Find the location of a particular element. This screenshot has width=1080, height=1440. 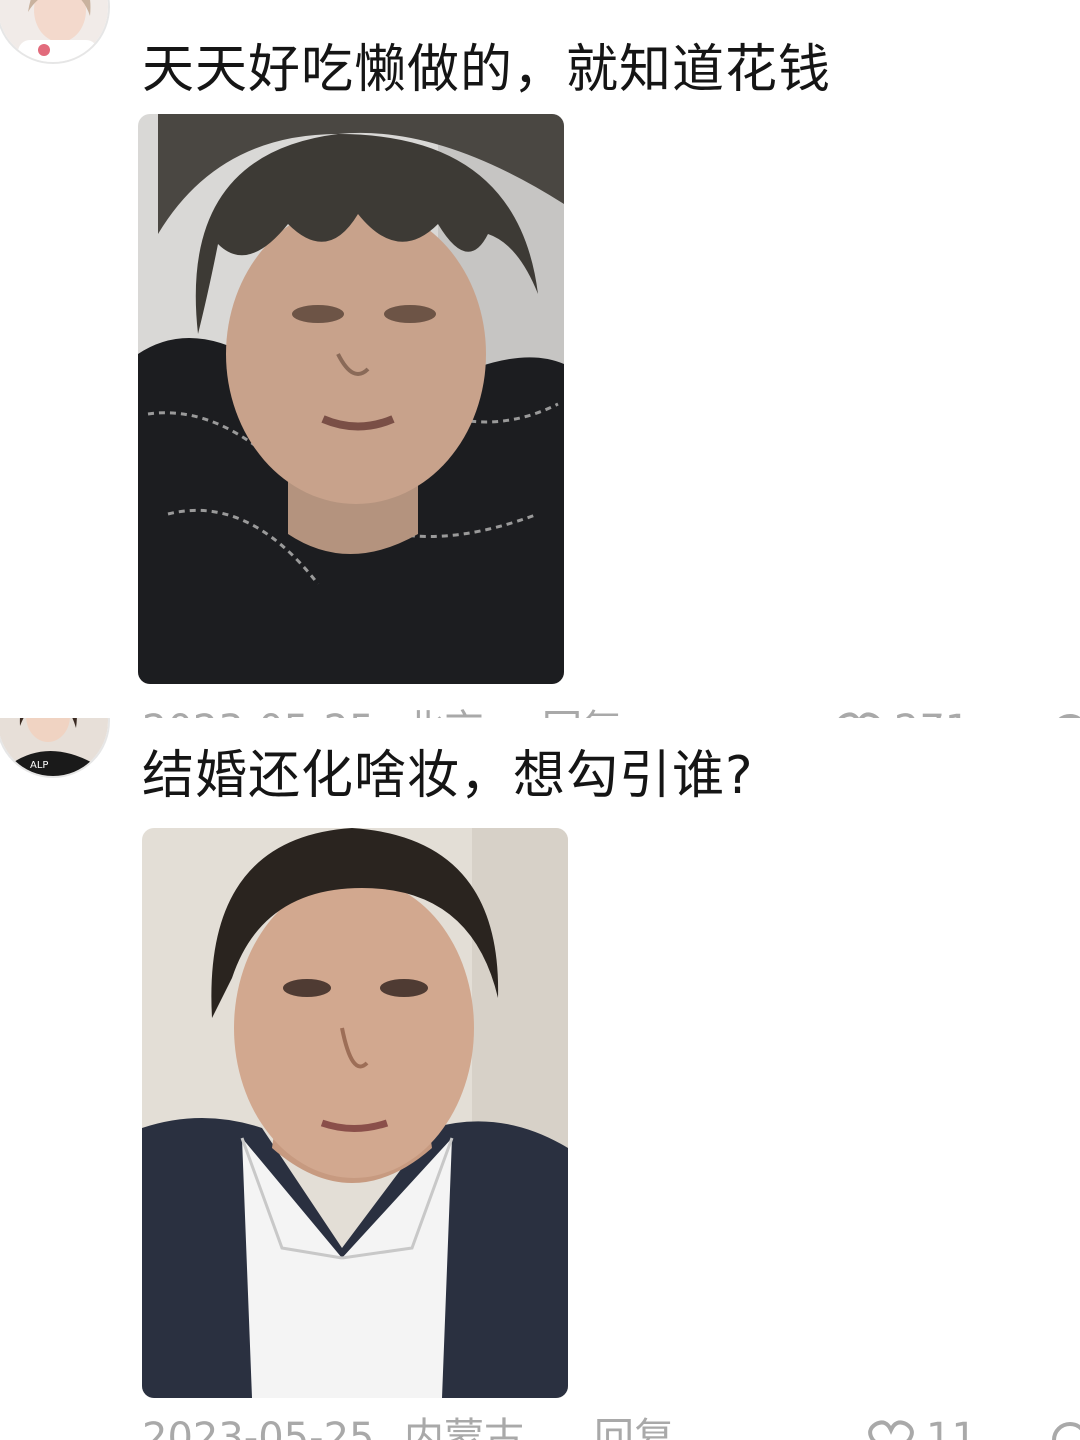

comment-meta-row: 2023-05-25 北京 回复 271 is located at coordinates (611, 709).